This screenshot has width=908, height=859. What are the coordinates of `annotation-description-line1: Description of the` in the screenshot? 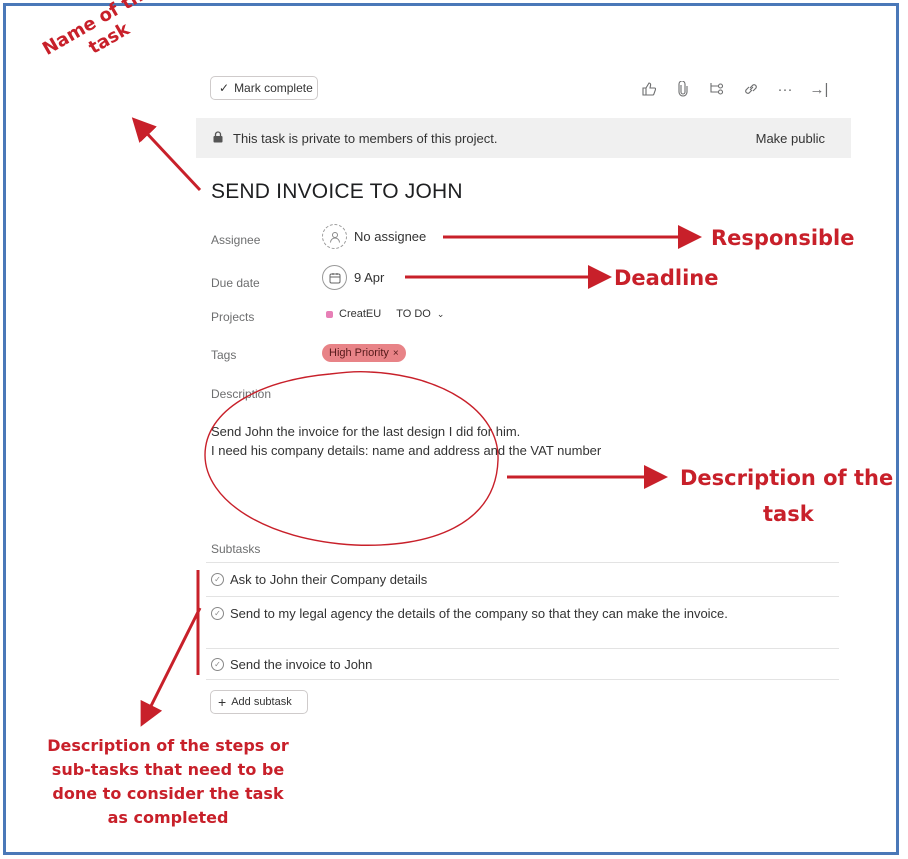 It's located at (787, 478).